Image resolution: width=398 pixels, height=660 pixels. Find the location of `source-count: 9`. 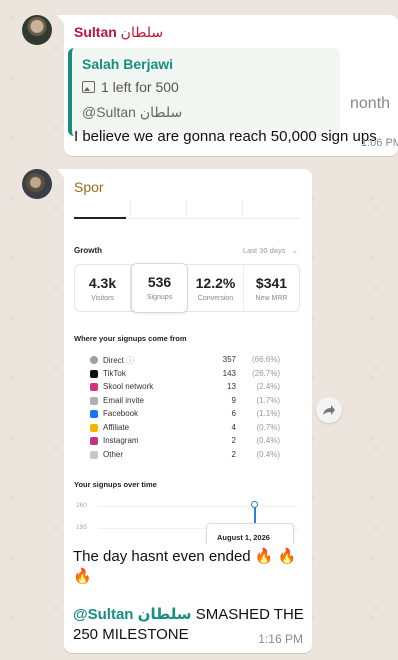

source-count: 9 is located at coordinates (233, 400).